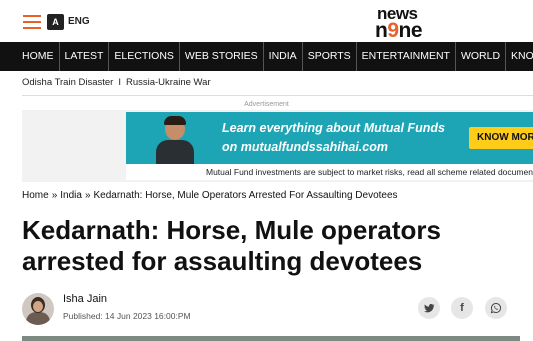  What do you see at coordinates (277, 95) in the screenshot?
I see `divider` at bounding box center [277, 95].